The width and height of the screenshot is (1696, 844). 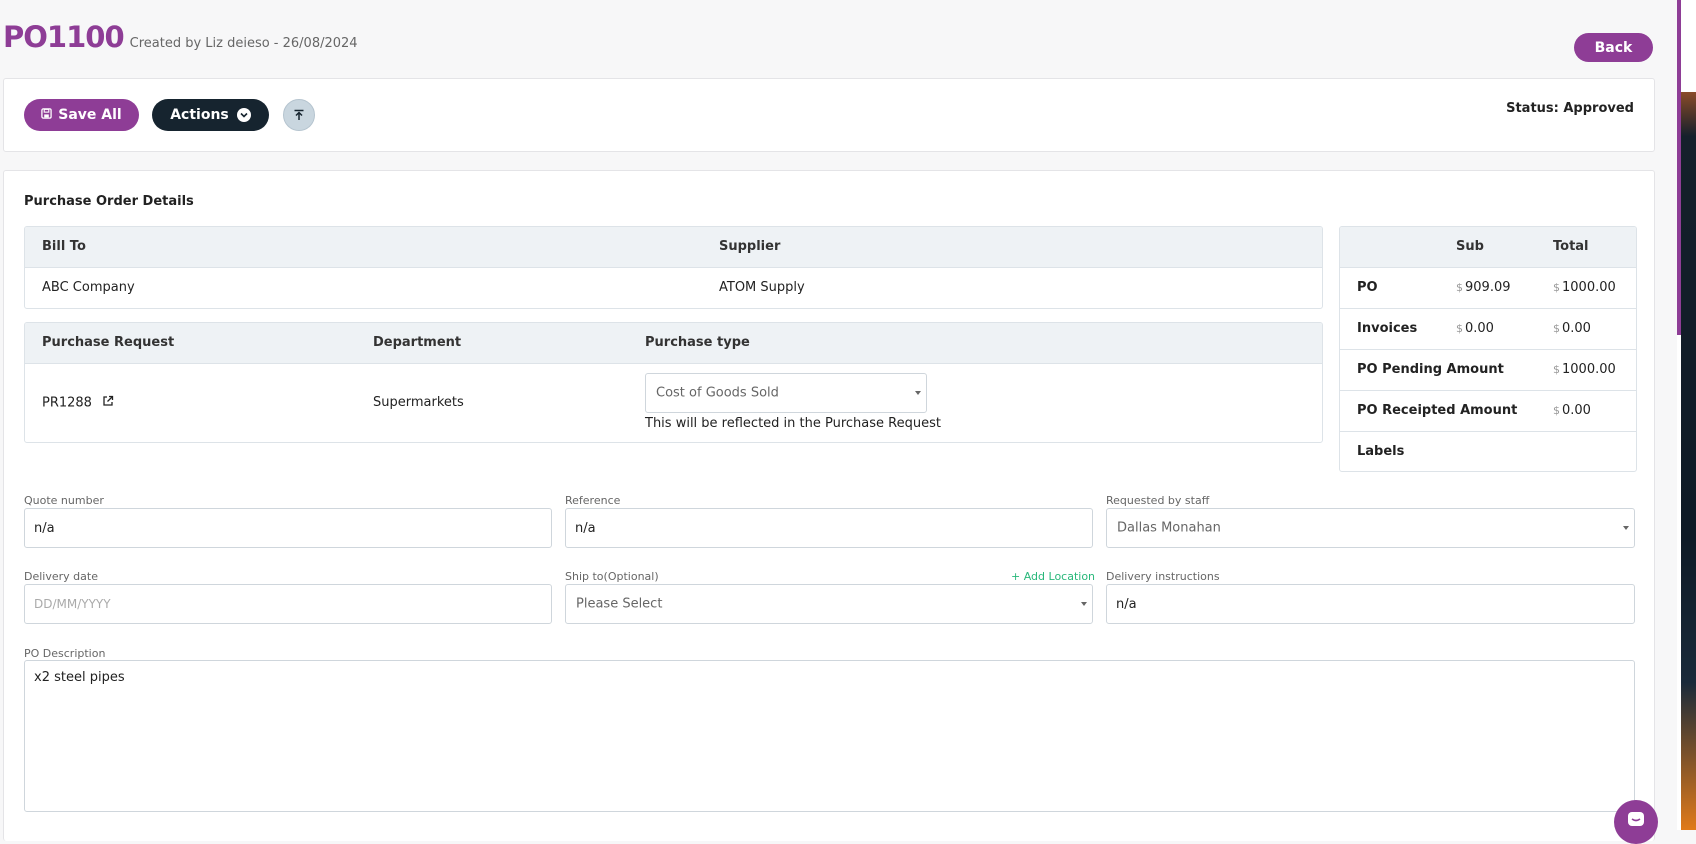 I want to click on receipted-total-amount: $0.00, so click(x=1572, y=410).